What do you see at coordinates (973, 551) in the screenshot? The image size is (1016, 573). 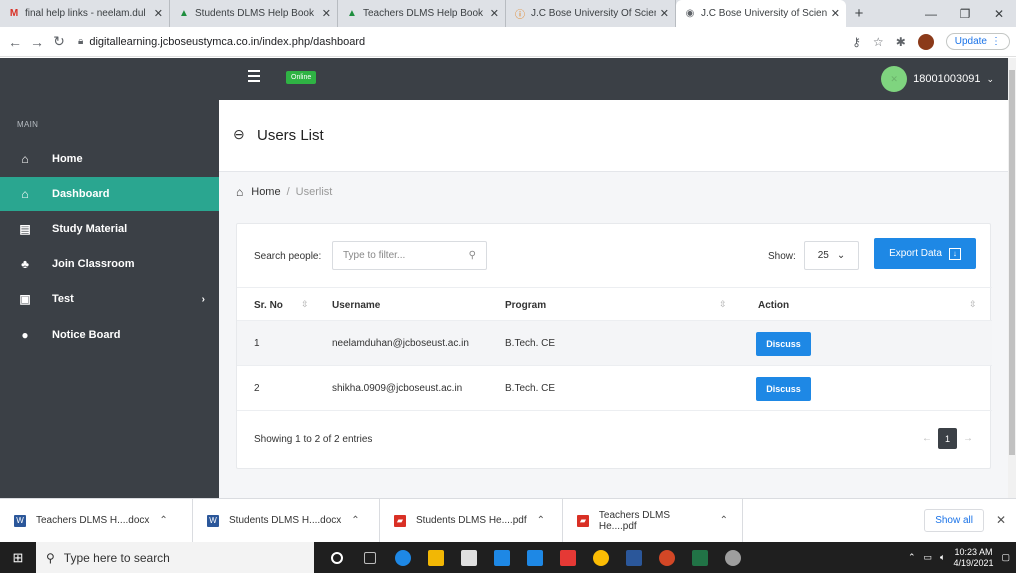 I see `clock-time: 10:23 AM` at bounding box center [973, 551].